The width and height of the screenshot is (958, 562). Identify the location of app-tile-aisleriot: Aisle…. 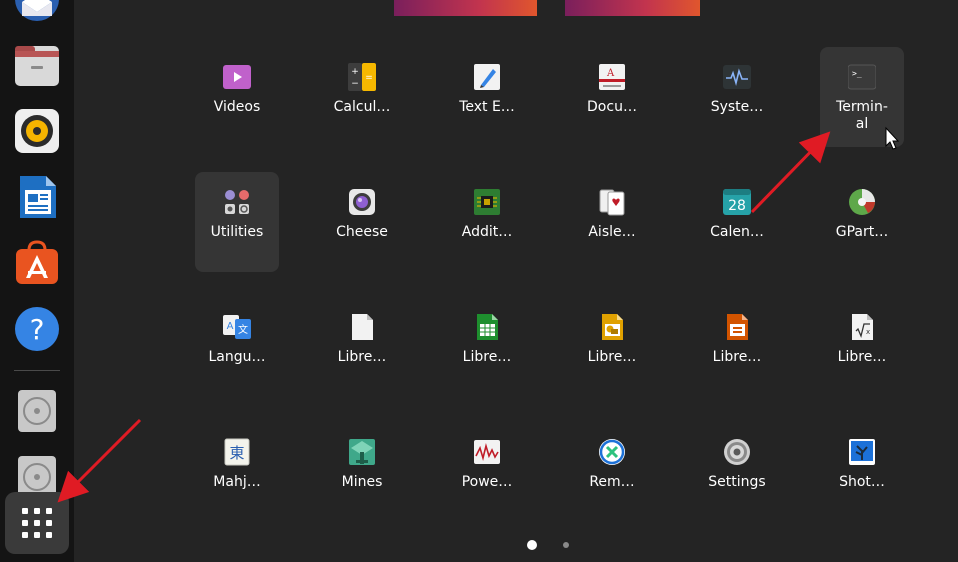
(612, 222).